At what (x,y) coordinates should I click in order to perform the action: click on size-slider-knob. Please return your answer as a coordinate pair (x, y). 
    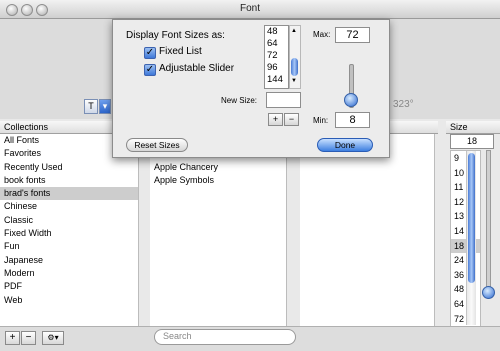
    Looking at the image, I should click on (488, 292).